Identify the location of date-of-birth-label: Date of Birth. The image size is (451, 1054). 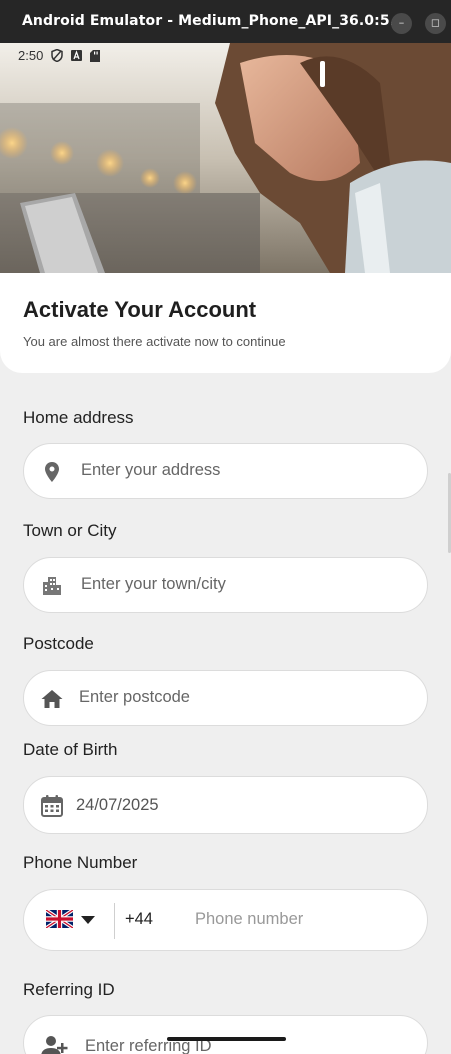
(70, 749).